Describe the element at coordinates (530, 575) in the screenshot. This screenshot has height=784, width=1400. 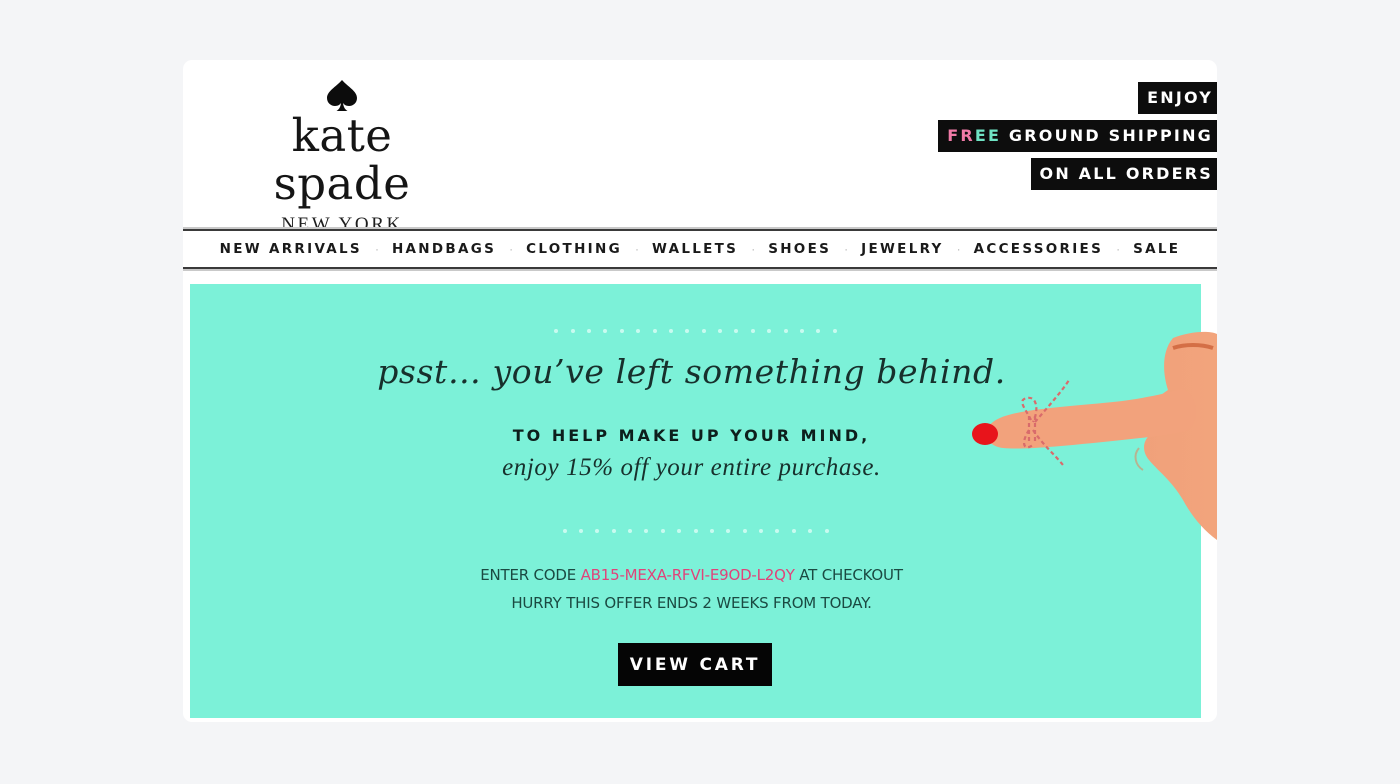
I see `code-prefix: ENTER CODE` at that location.